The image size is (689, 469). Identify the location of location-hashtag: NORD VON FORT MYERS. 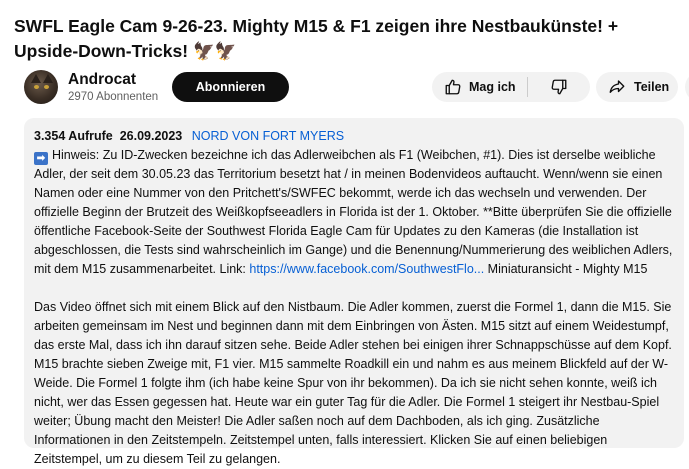
(268, 136).